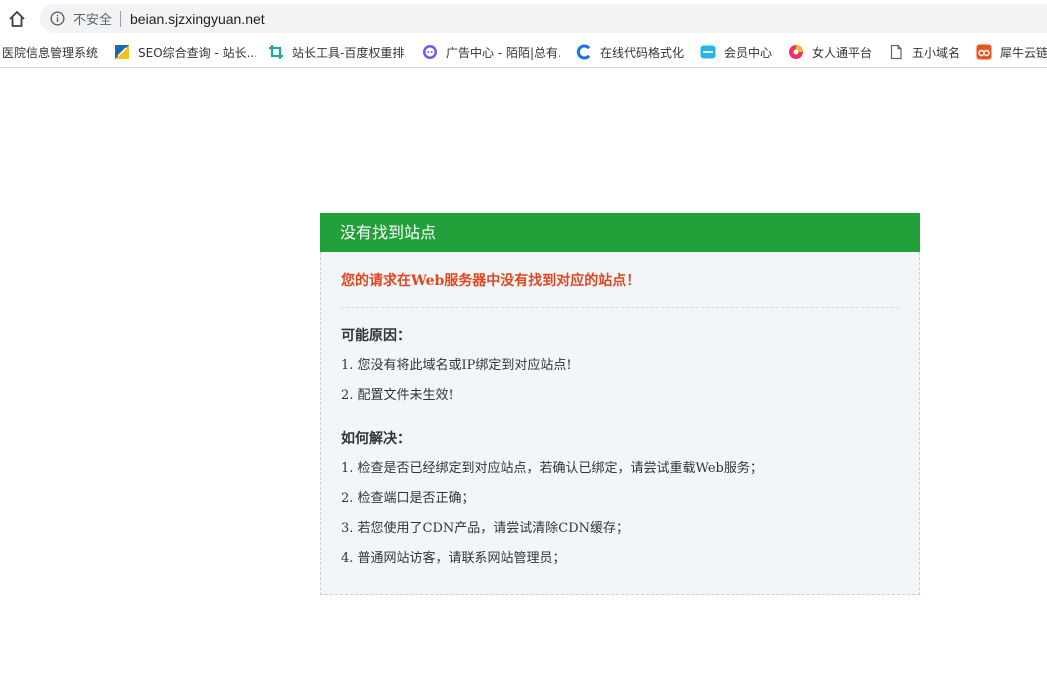  Describe the element at coordinates (748, 52) in the screenshot. I see `bookmark-label: 会员中心` at that location.